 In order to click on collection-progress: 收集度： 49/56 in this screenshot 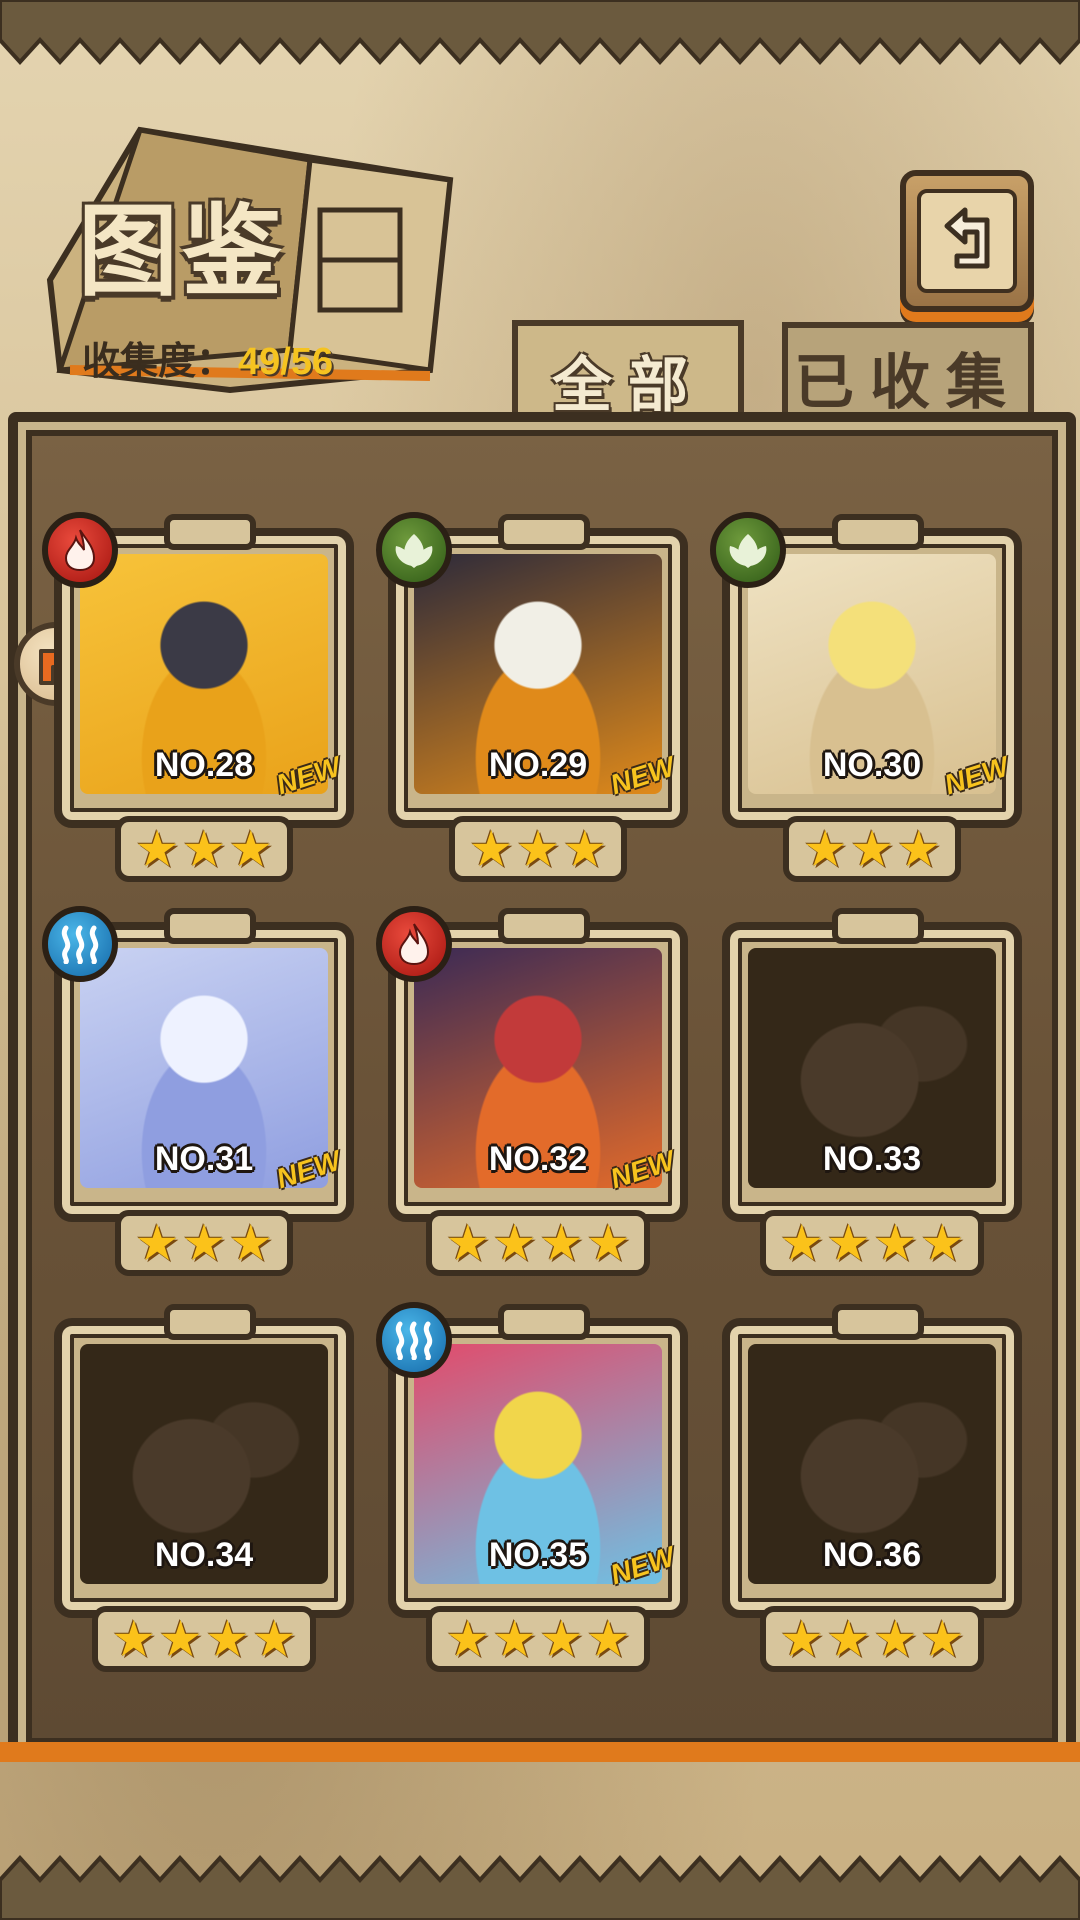, I will do `click(207, 357)`.